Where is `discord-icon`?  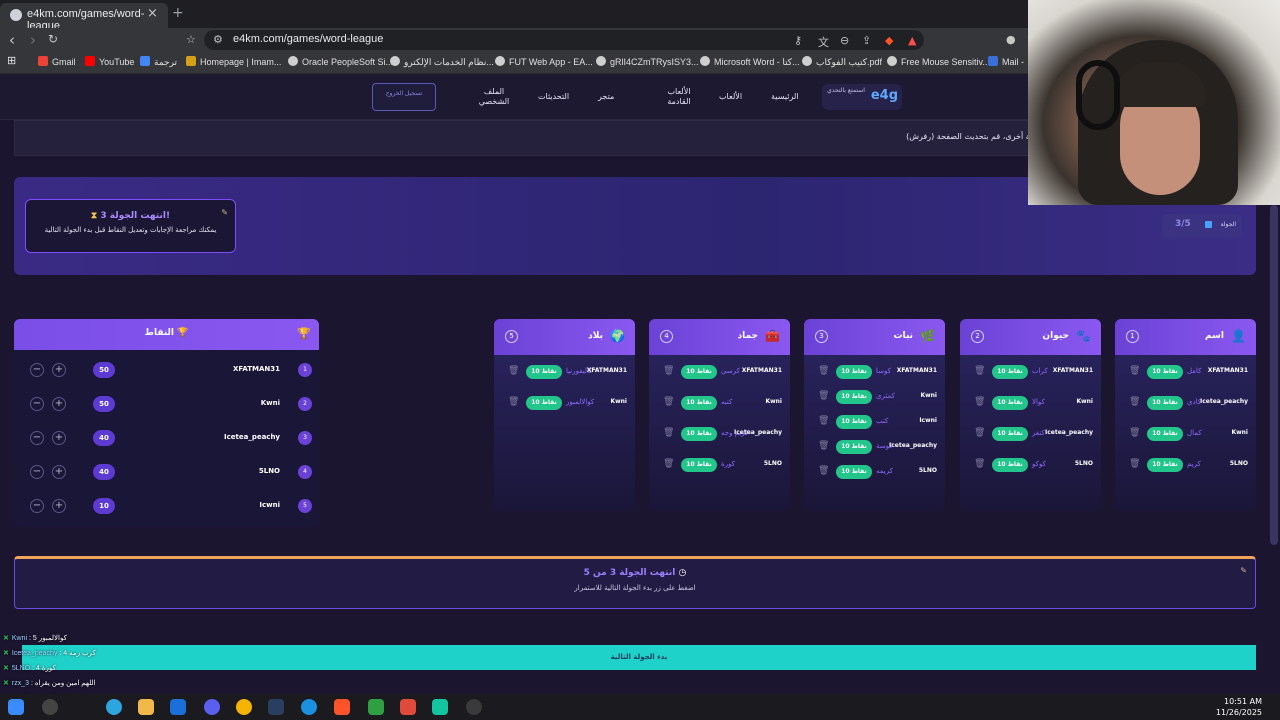
discord-icon is located at coordinates (212, 707).